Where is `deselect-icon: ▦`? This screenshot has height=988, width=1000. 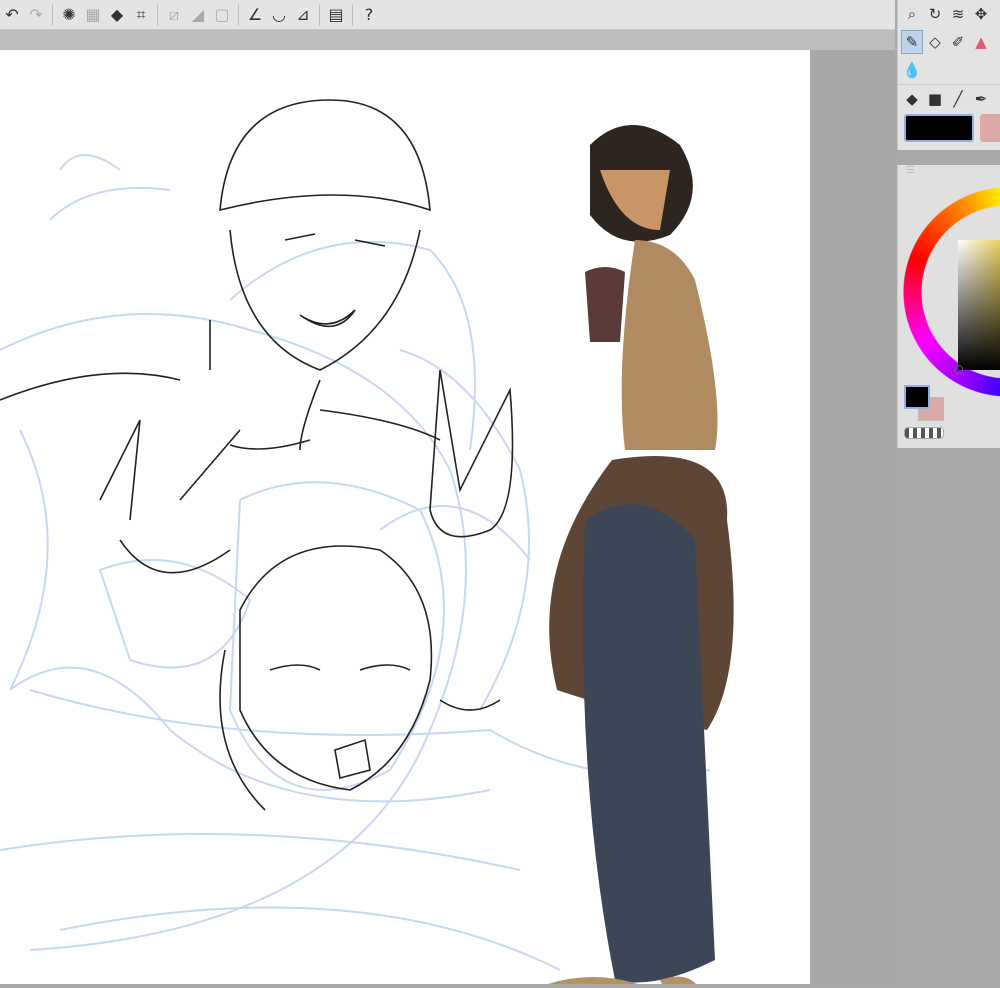
deselect-icon: ▦ is located at coordinates (93, 15).